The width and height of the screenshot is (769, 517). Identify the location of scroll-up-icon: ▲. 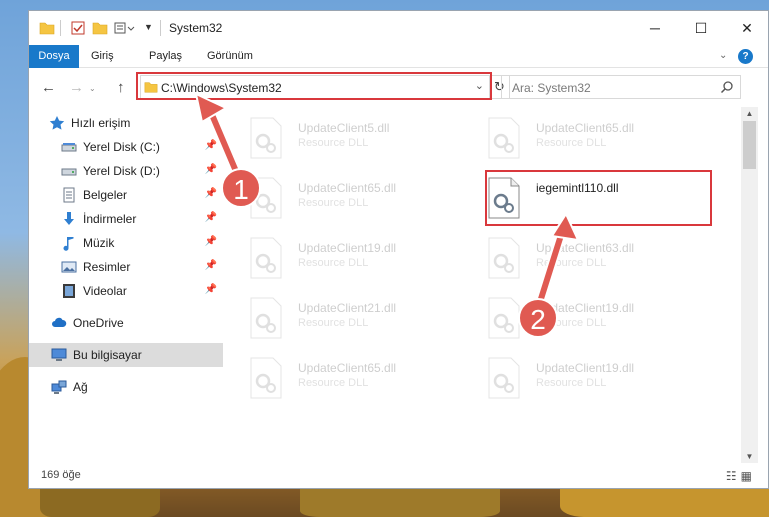
(749, 113).